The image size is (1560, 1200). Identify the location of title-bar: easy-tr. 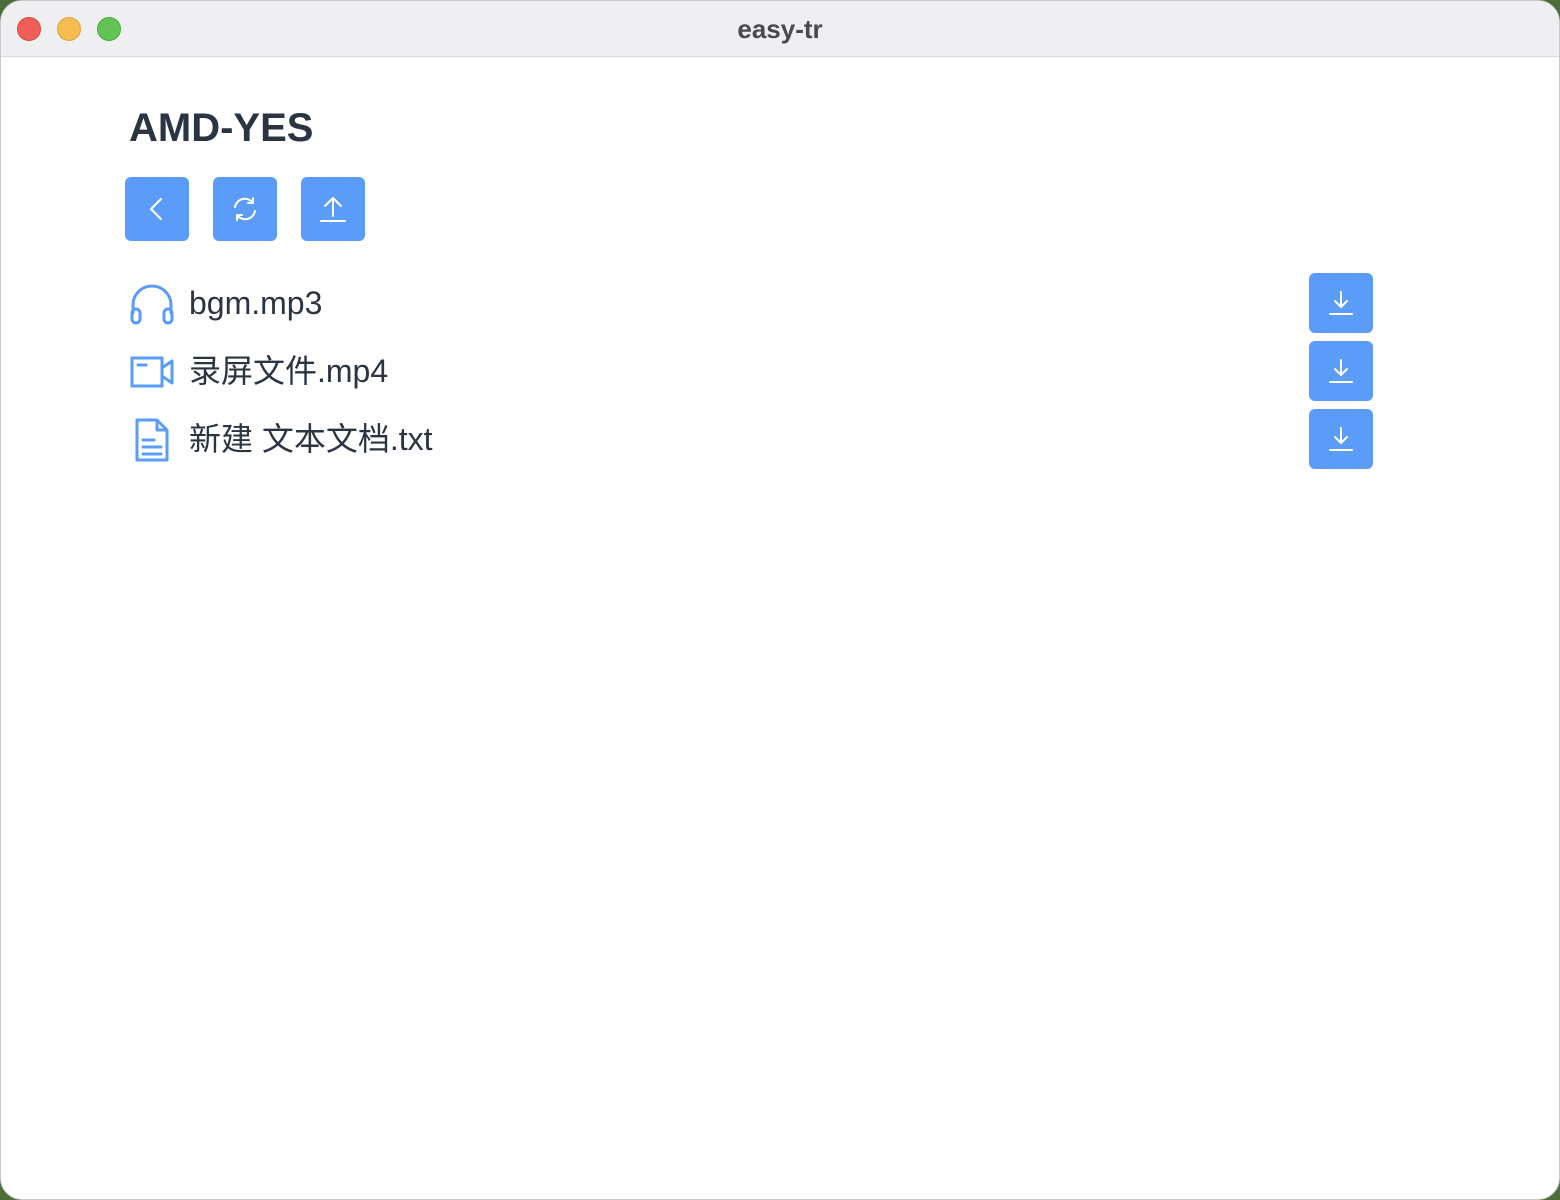
(780, 29).